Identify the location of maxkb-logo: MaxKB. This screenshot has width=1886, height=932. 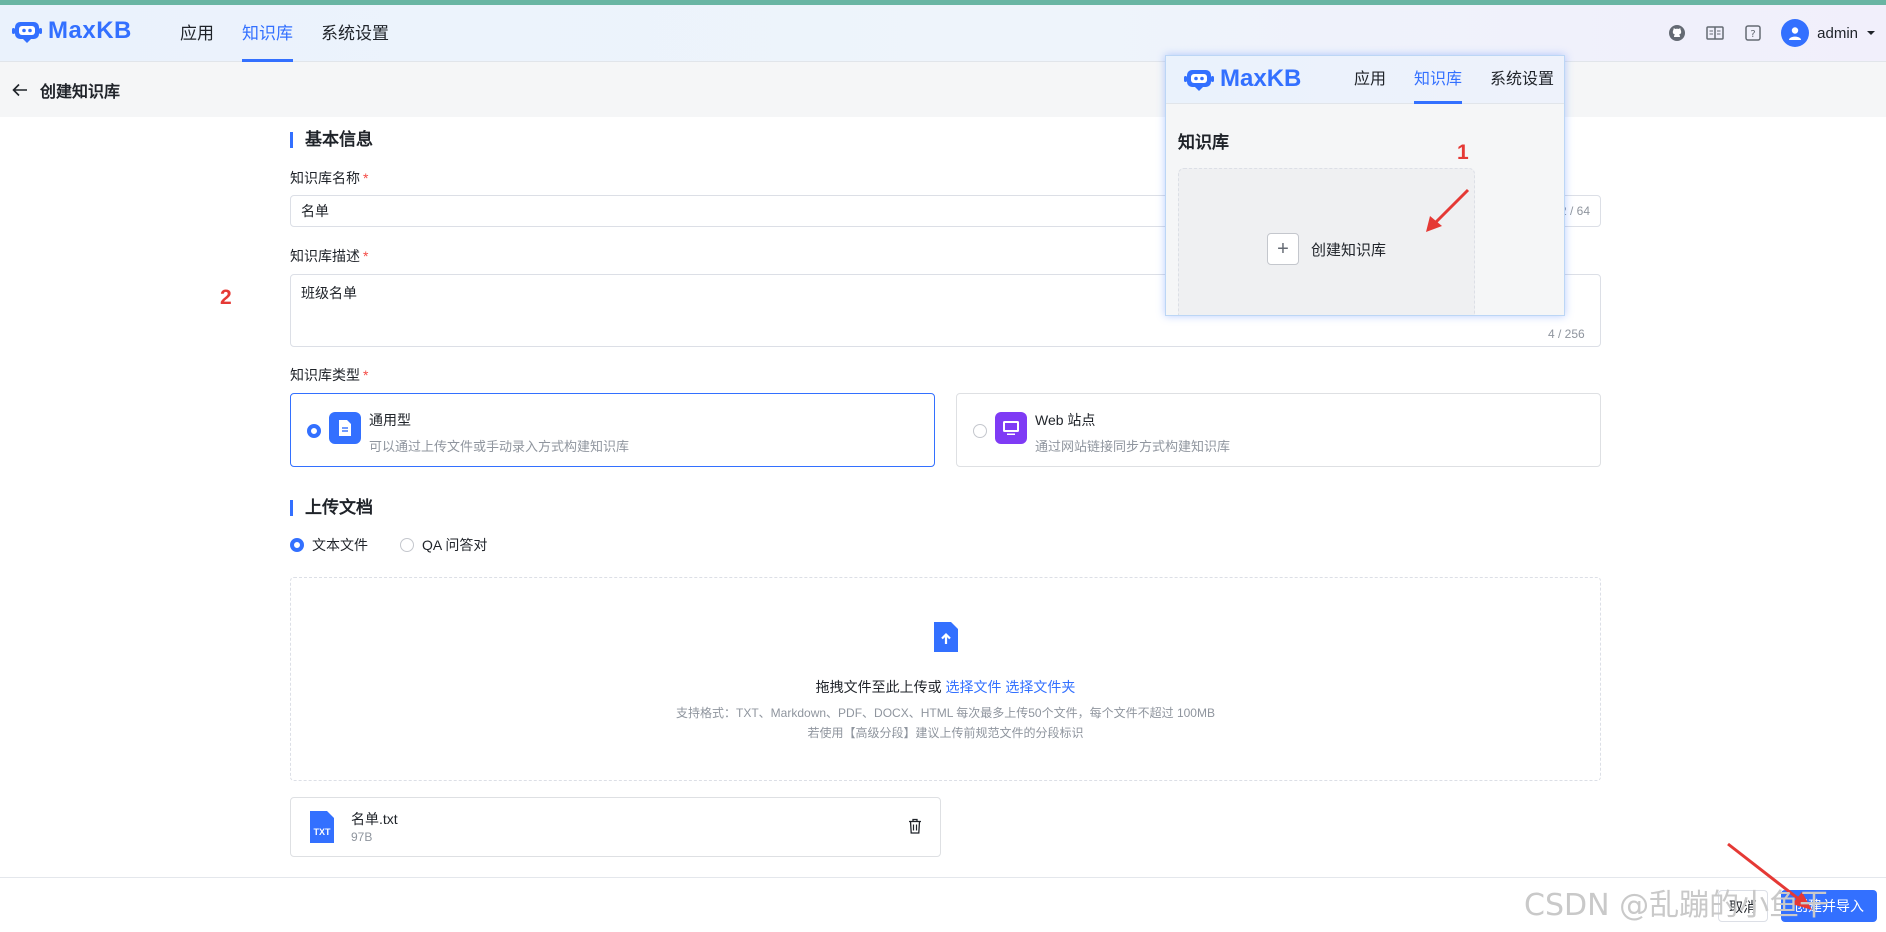
(72, 31).